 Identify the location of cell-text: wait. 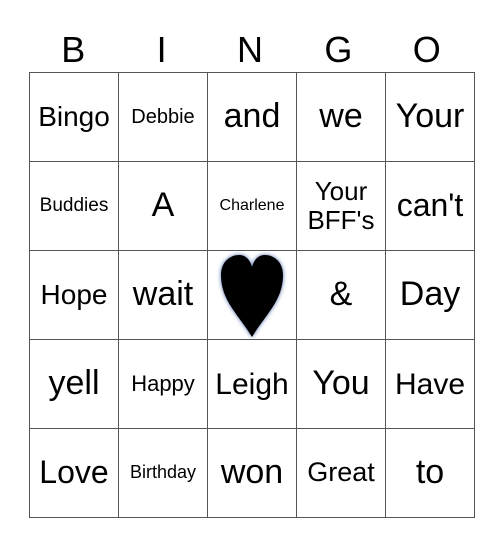
(163, 294).